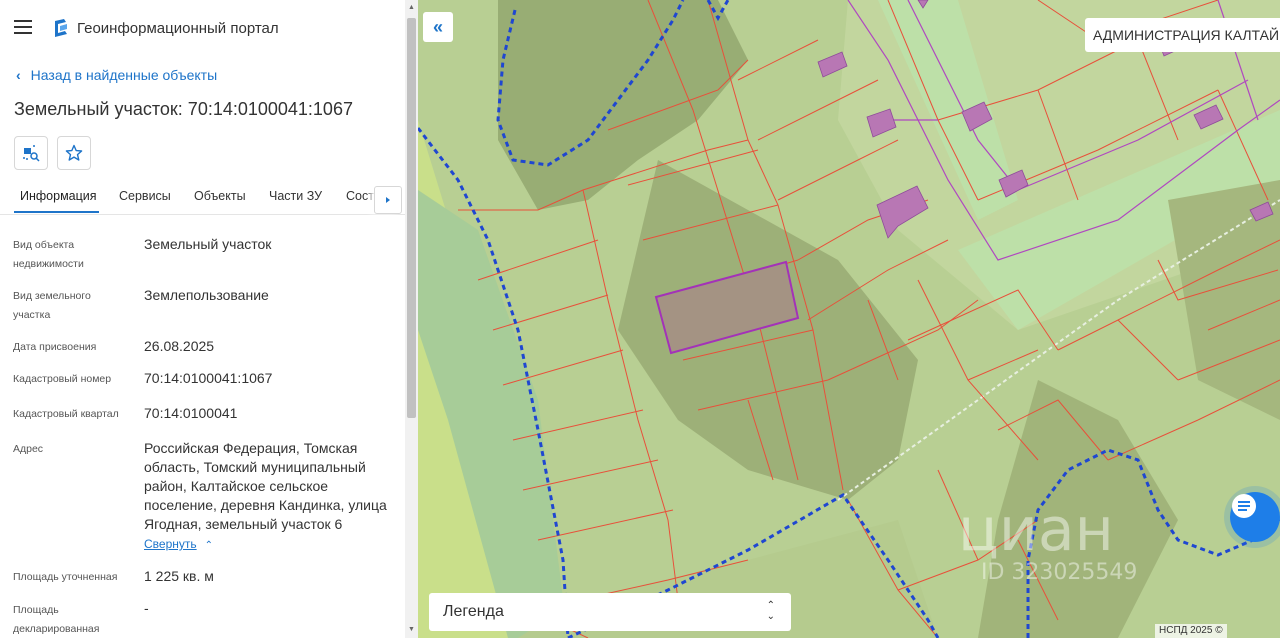 Image resolution: width=1280 pixels, height=638 pixels. Describe the element at coordinates (1182, 35) in the screenshot. I see `admin-tooltip: АДМИНИСТРАЦИЯ КАЛТАЙ.` at that location.